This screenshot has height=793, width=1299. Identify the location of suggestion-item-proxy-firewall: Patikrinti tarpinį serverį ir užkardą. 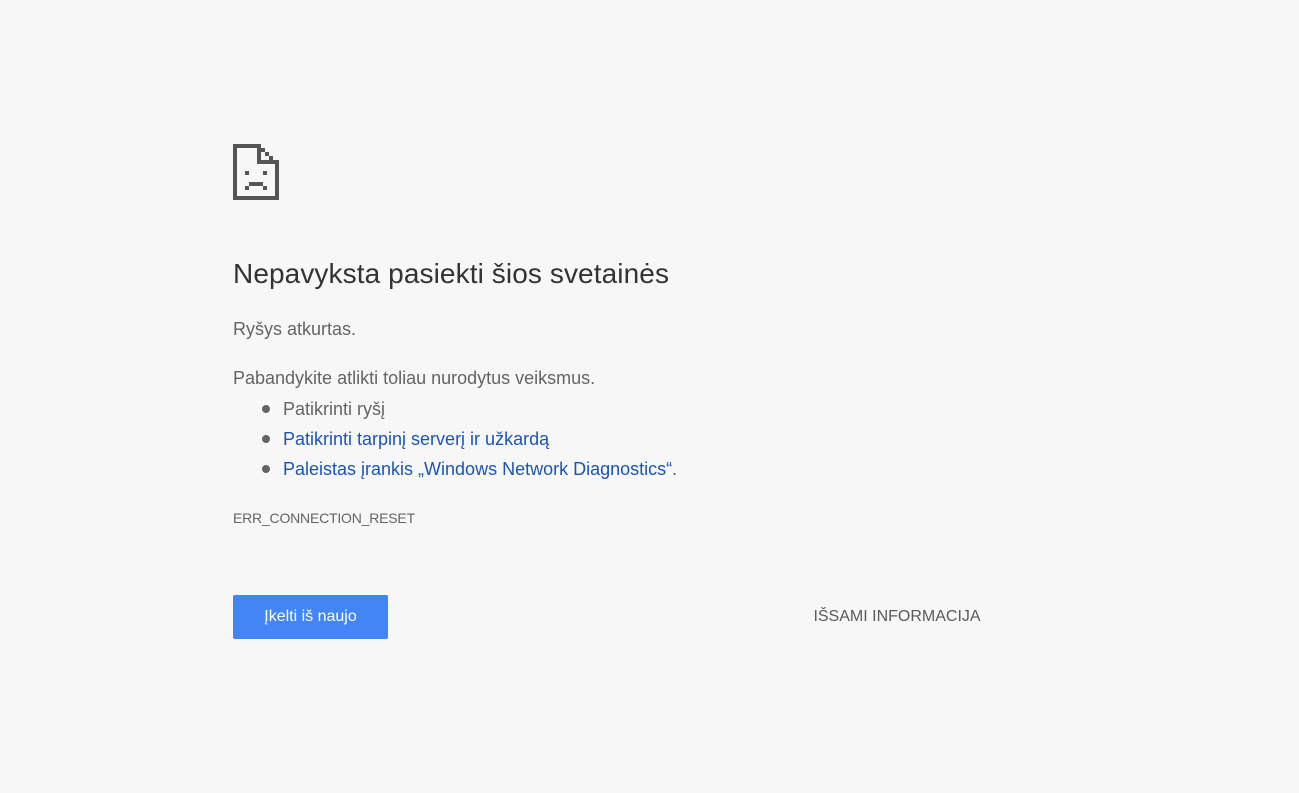
(455, 441).